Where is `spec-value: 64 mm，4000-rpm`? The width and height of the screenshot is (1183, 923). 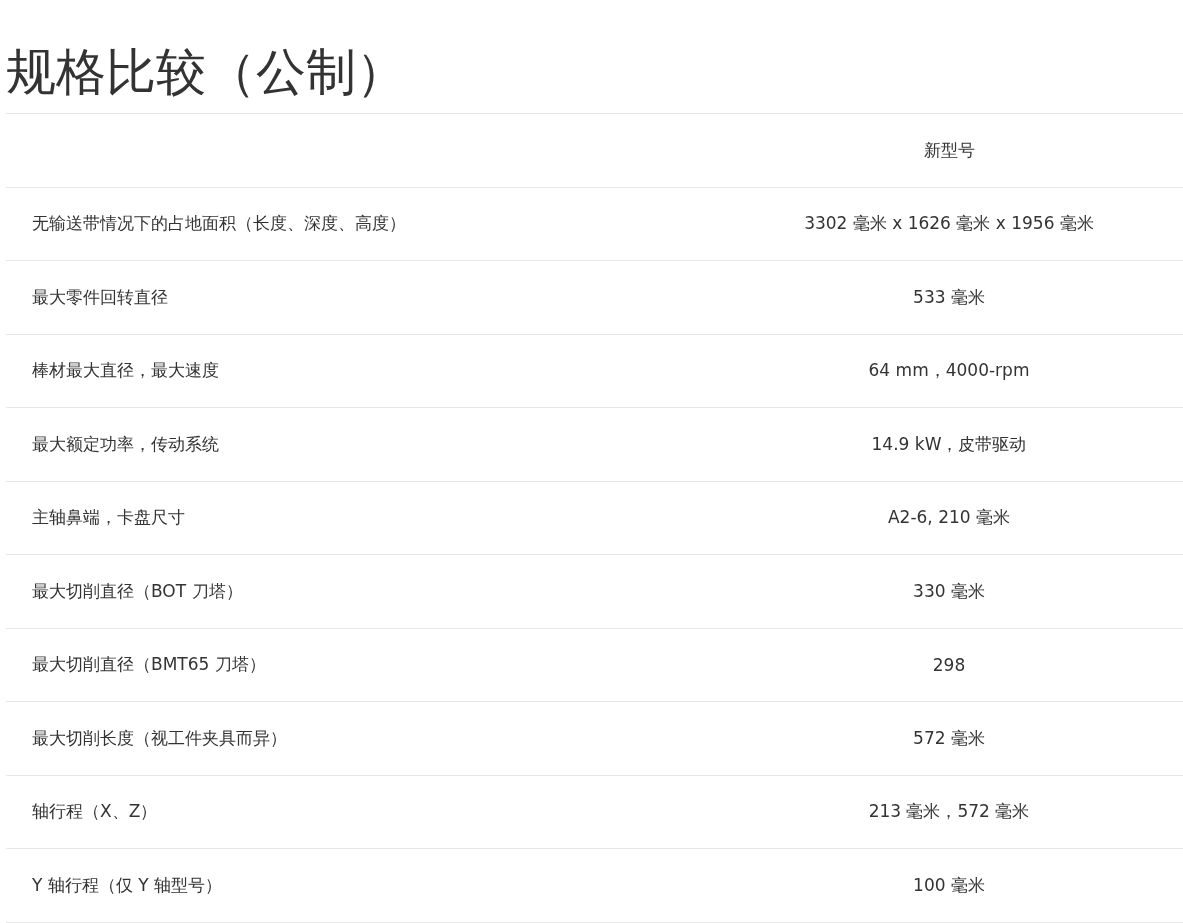 spec-value: 64 mm，4000-rpm is located at coordinates (949, 370).